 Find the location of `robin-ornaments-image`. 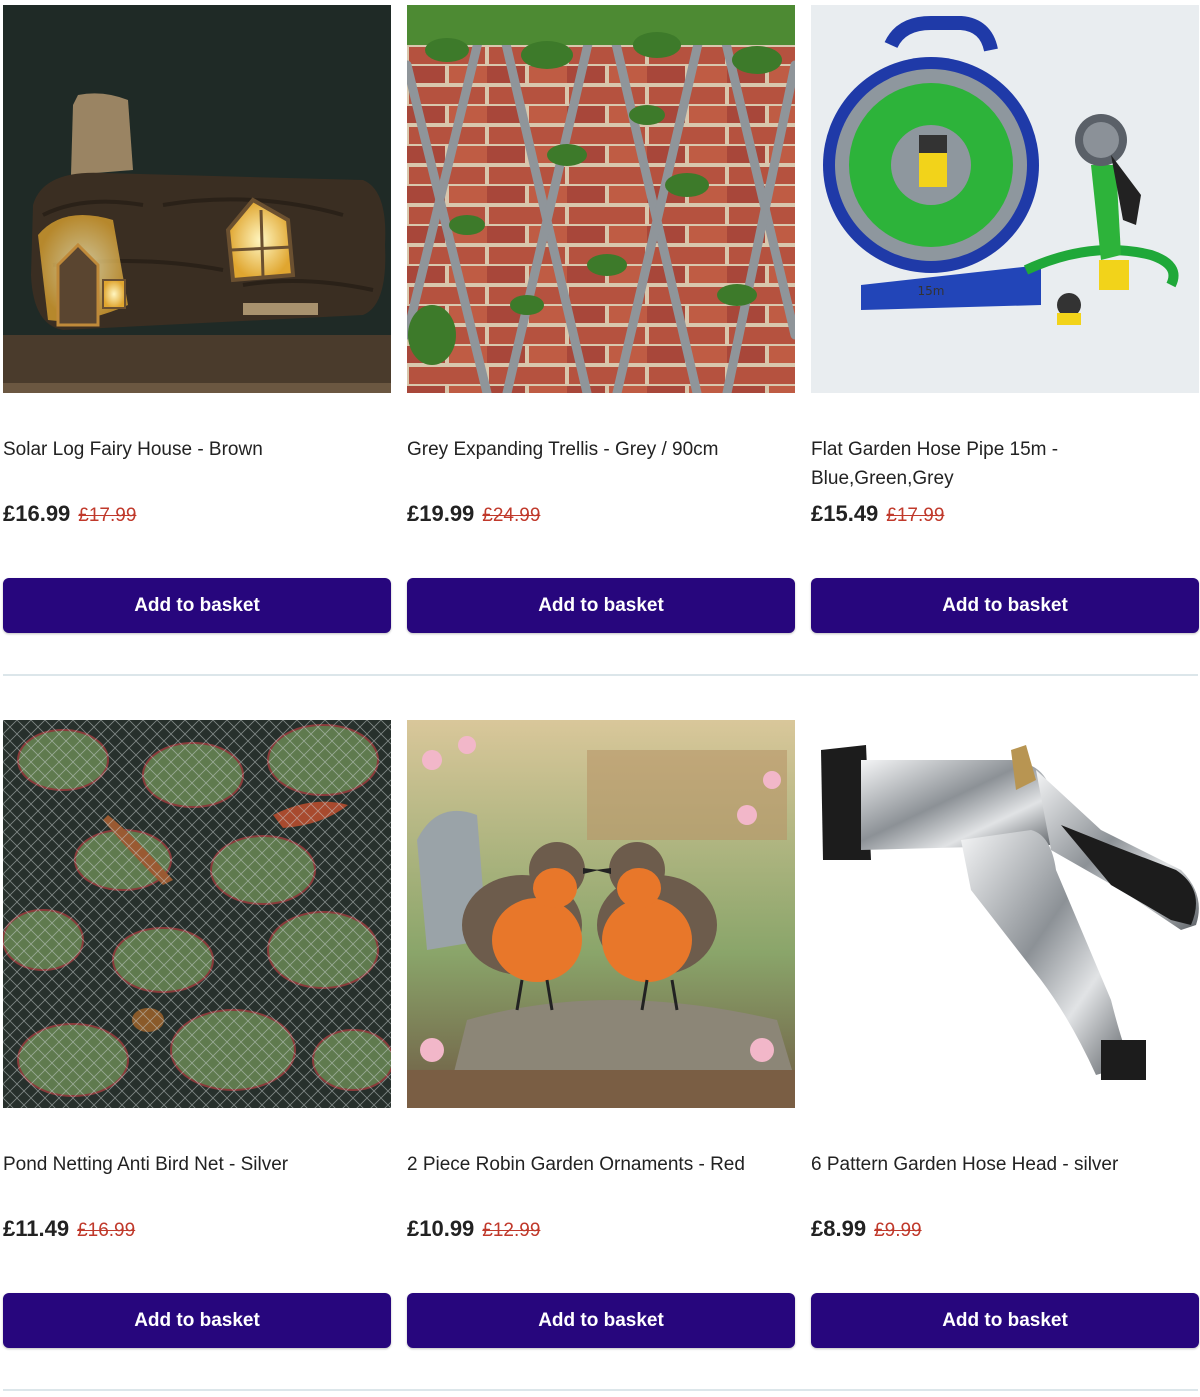

robin-ornaments-image is located at coordinates (601, 914).